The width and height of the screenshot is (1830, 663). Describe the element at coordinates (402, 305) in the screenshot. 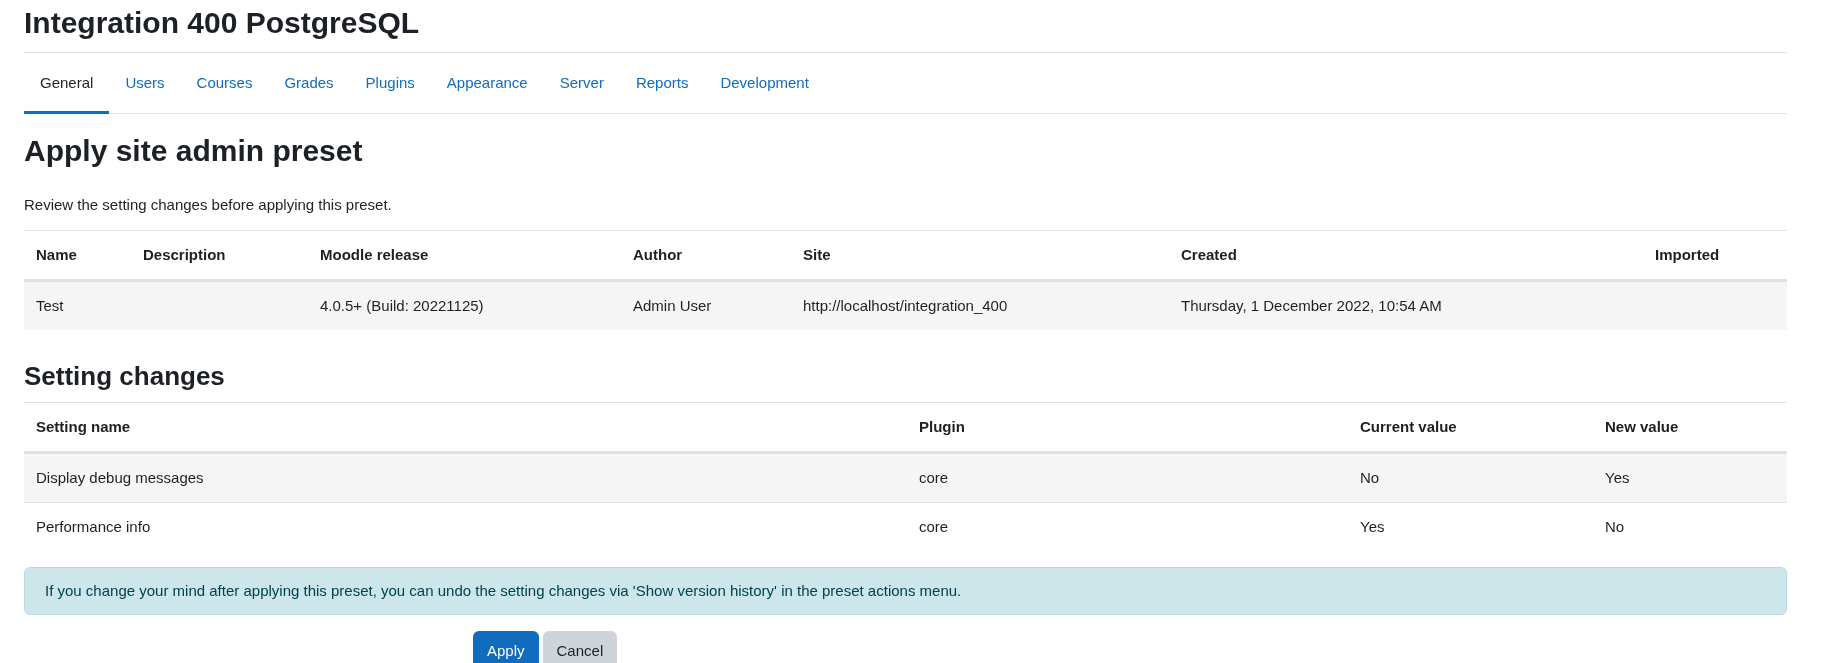

I see `table-cell: 4.0.5+ (Build: 20221125)` at that location.